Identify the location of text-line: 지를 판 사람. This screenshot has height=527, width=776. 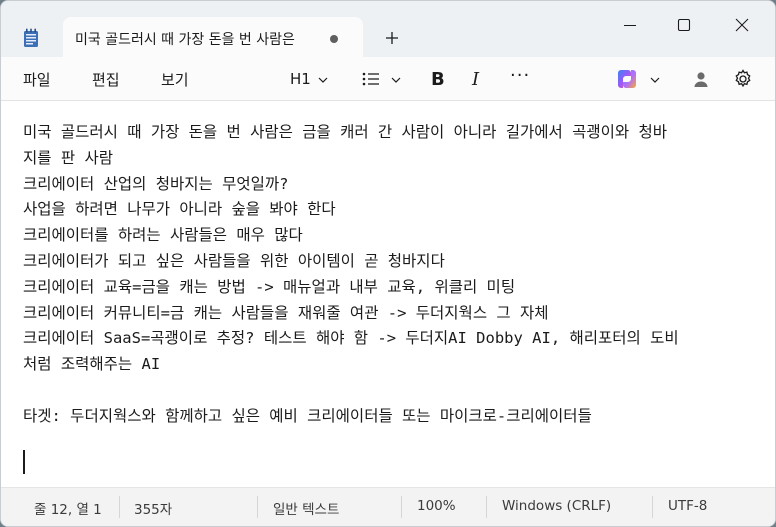
(391, 159).